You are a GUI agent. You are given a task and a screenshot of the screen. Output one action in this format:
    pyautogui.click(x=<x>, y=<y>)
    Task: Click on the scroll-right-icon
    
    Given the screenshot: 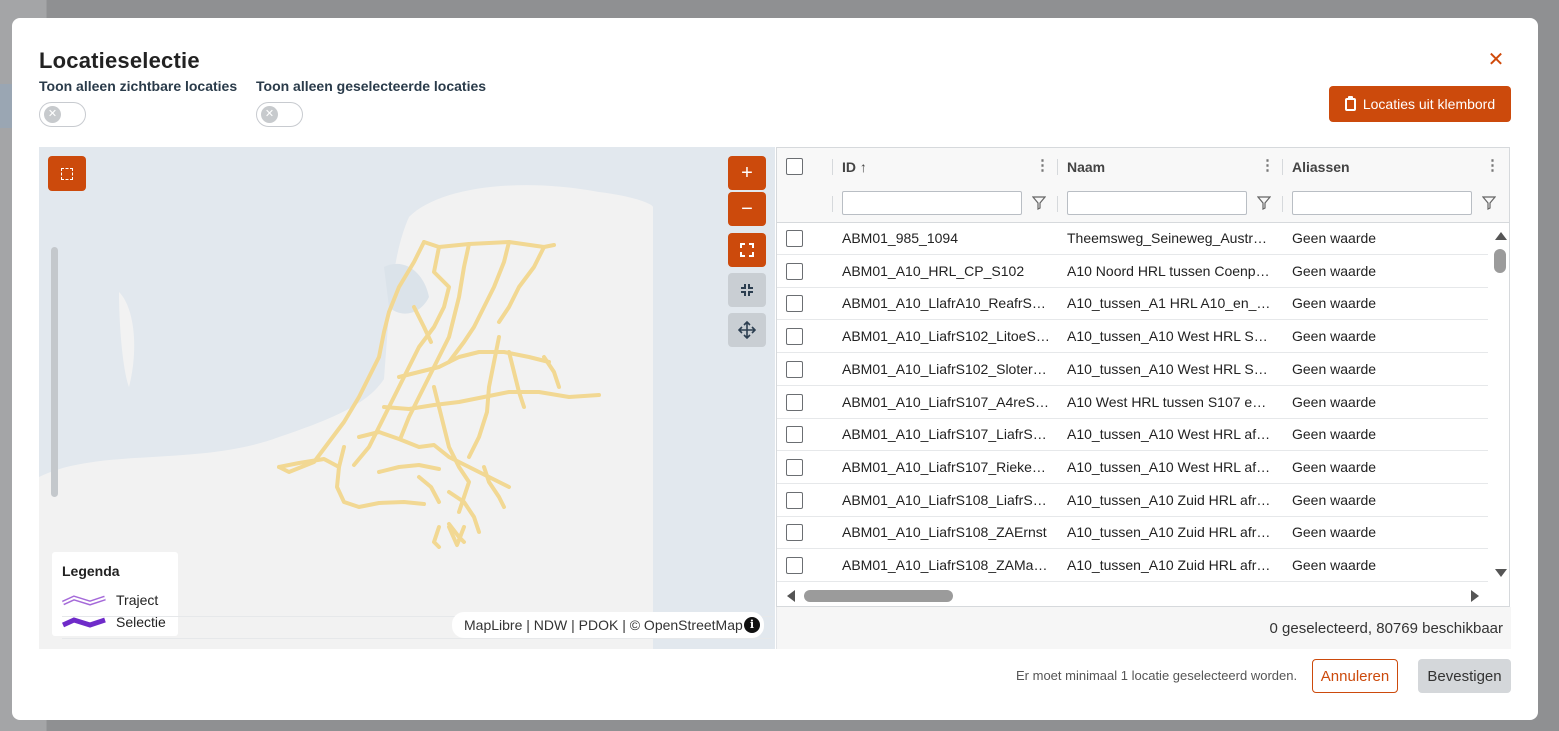 What is the action you would take?
    pyautogui.click(x=1475, y=596)
    